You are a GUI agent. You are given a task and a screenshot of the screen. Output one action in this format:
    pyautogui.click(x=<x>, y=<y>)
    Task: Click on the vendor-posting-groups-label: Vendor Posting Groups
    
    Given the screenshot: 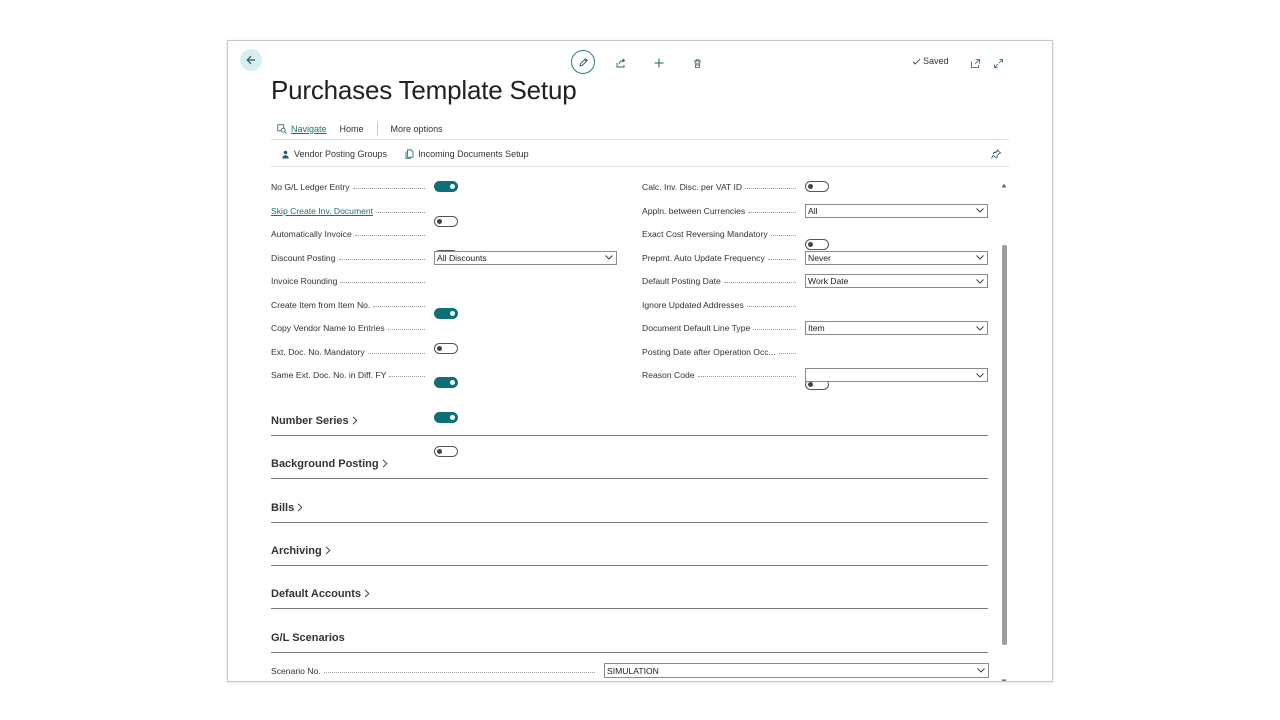 What is the action you would take?
    pyautogui.click(x=341, y=154)
    